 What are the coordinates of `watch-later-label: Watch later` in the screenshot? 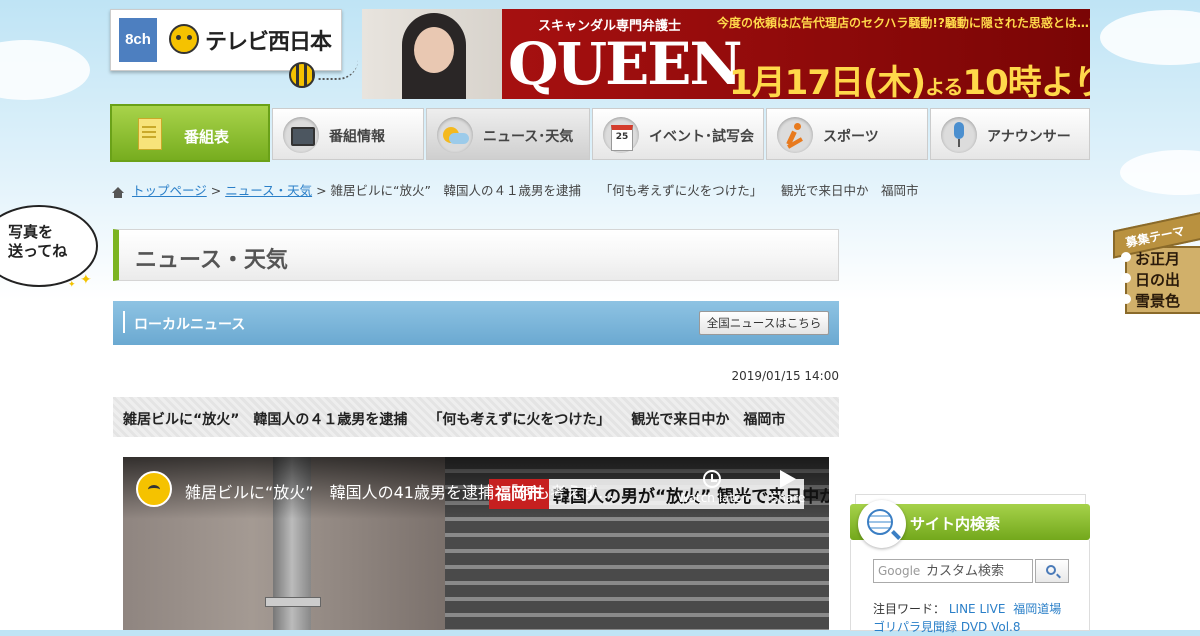 It's located at (712, 498).